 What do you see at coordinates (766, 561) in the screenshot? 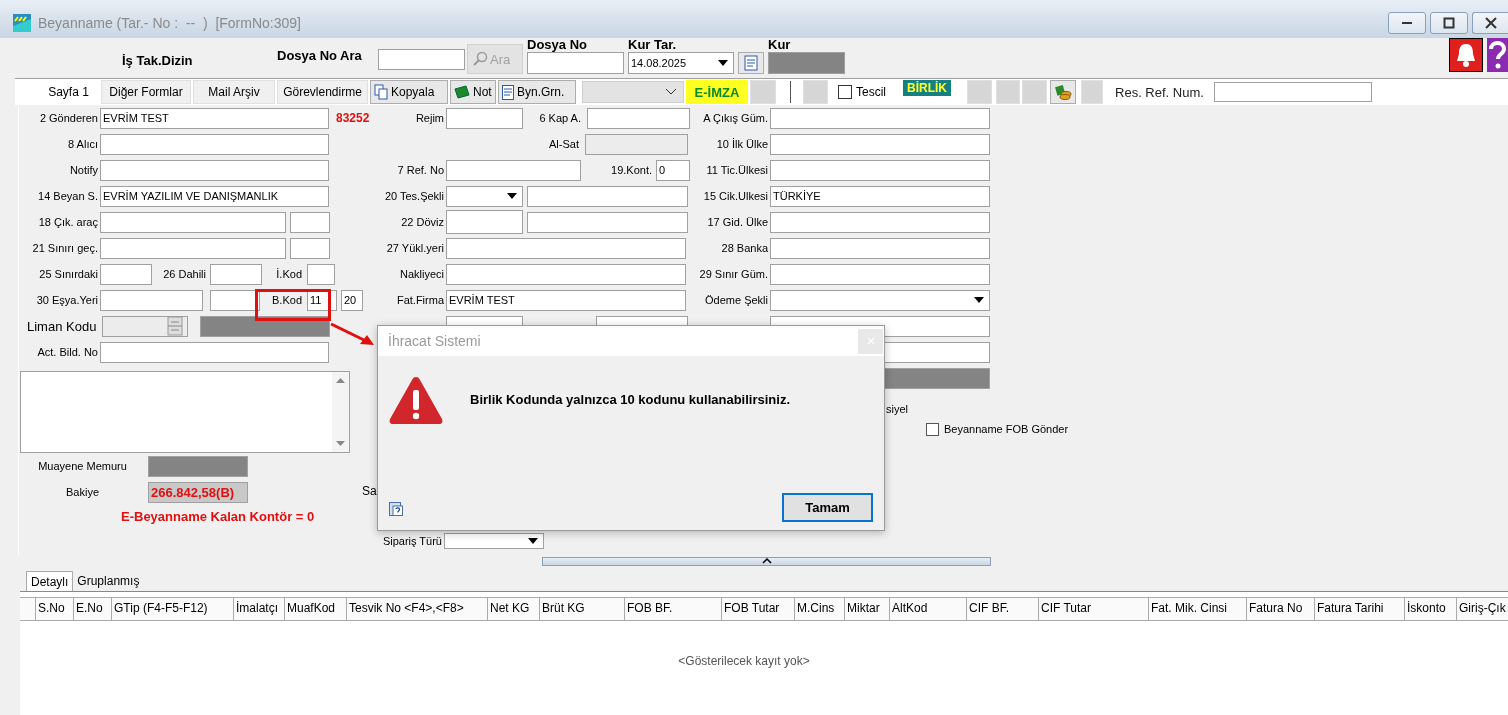
I see `splitter-handle` at bounding box center [766, 561].